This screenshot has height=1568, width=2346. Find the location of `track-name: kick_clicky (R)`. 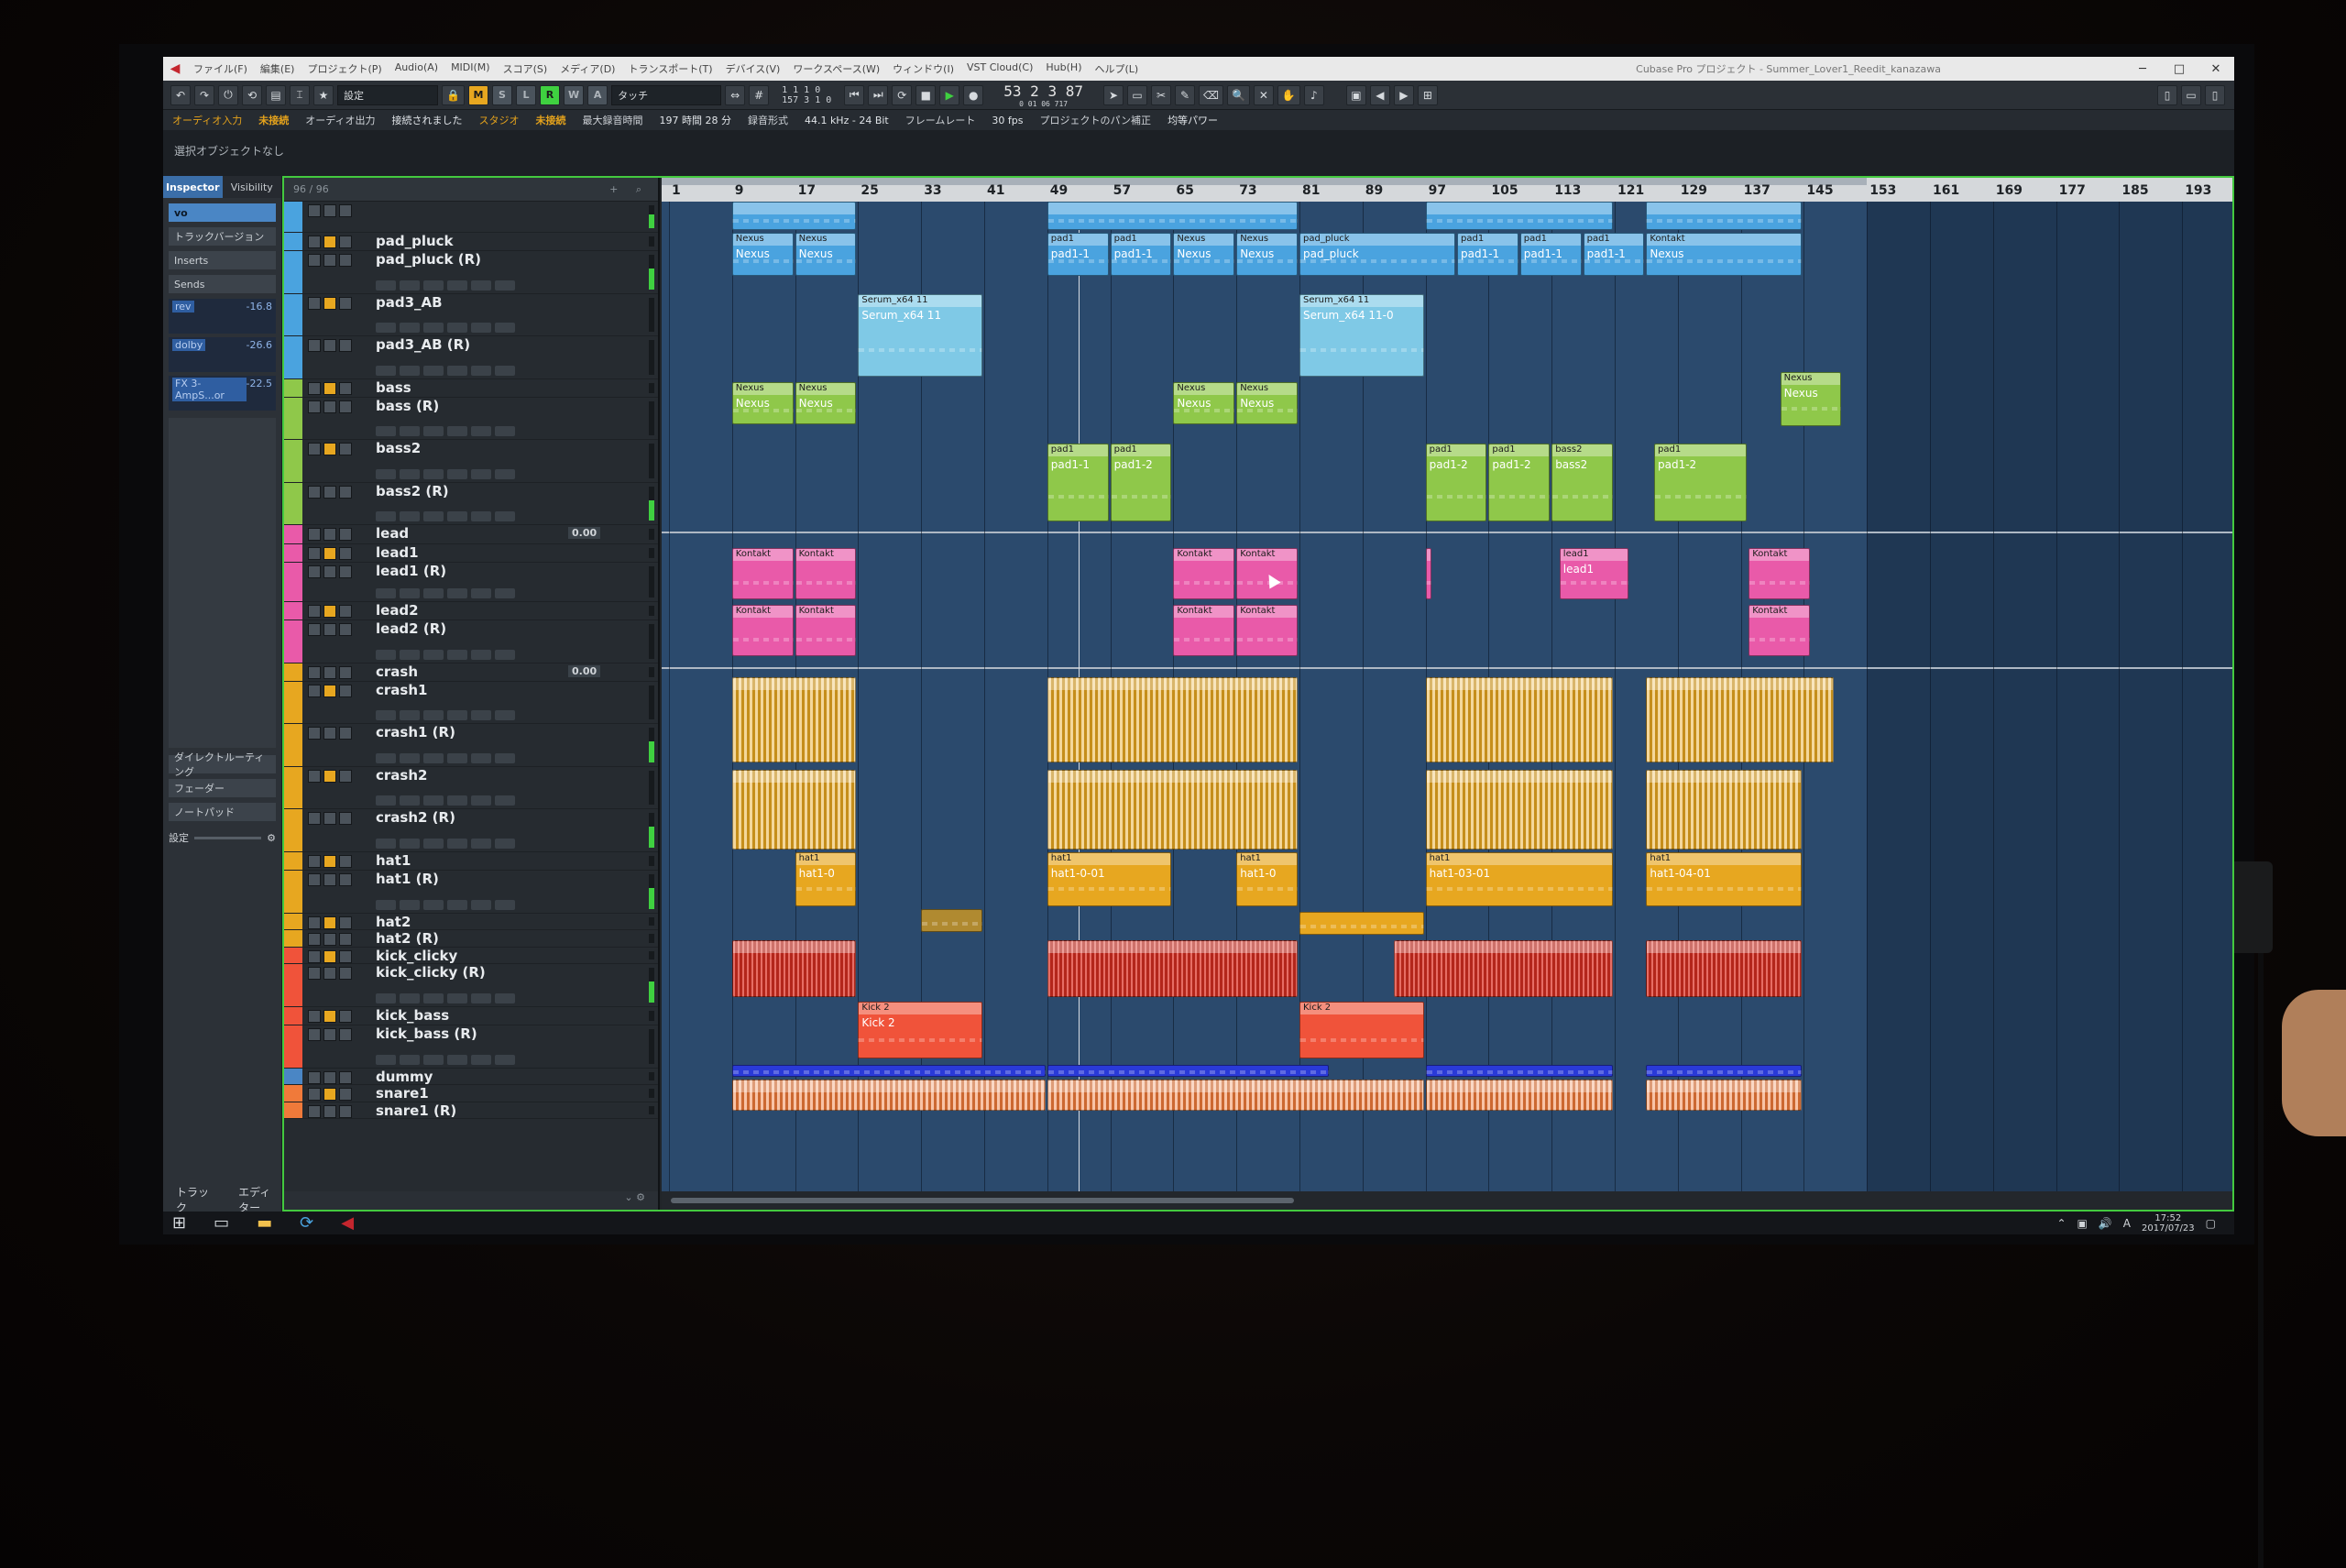

track-name: kick_clicky (R) is located at coordinates (431, 972).